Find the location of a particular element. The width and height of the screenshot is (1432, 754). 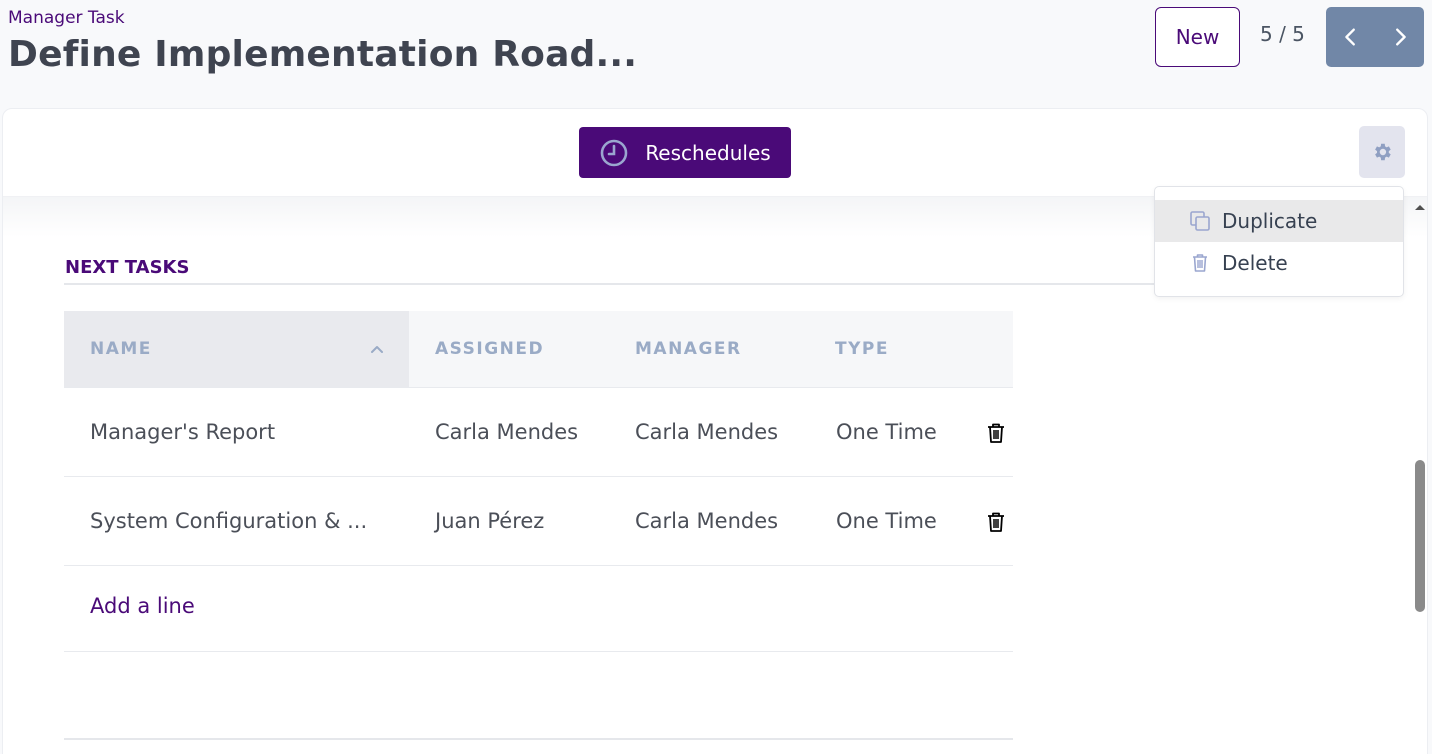

duplicate-label: Duplicate is located at coordinates (1270, 221).